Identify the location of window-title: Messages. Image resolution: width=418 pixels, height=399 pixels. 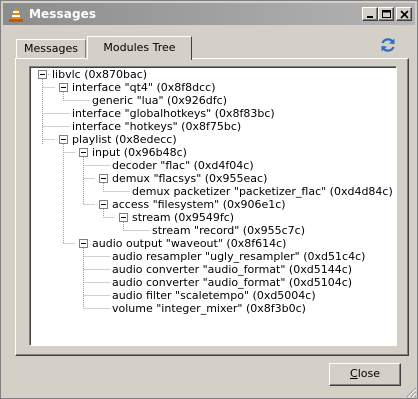
(63, 14).